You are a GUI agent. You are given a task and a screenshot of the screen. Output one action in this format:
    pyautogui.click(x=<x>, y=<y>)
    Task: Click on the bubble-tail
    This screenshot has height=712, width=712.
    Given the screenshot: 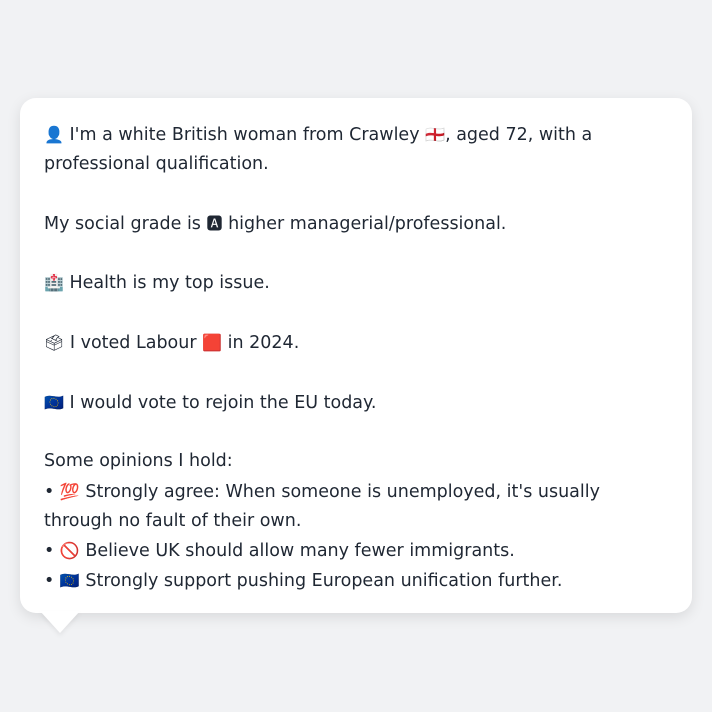 What is the action you would take?
    pyautogui.click(x=60, y=622)
    